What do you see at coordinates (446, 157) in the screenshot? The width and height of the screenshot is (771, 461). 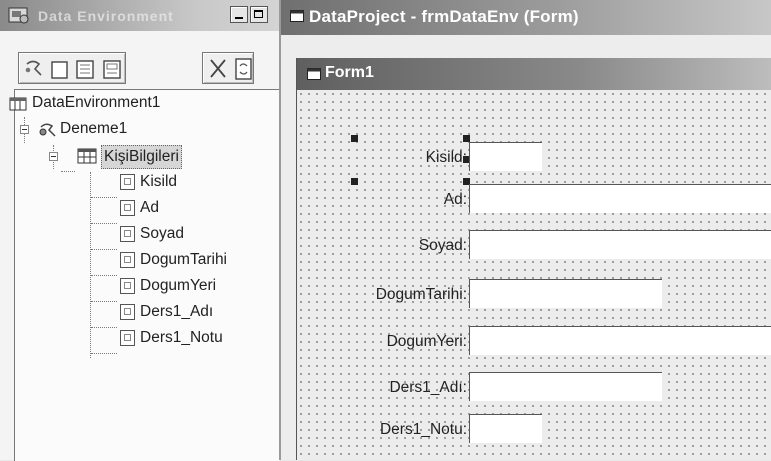 I see `field-label-kisild: Kisild:` at bounding box center [446, 157].